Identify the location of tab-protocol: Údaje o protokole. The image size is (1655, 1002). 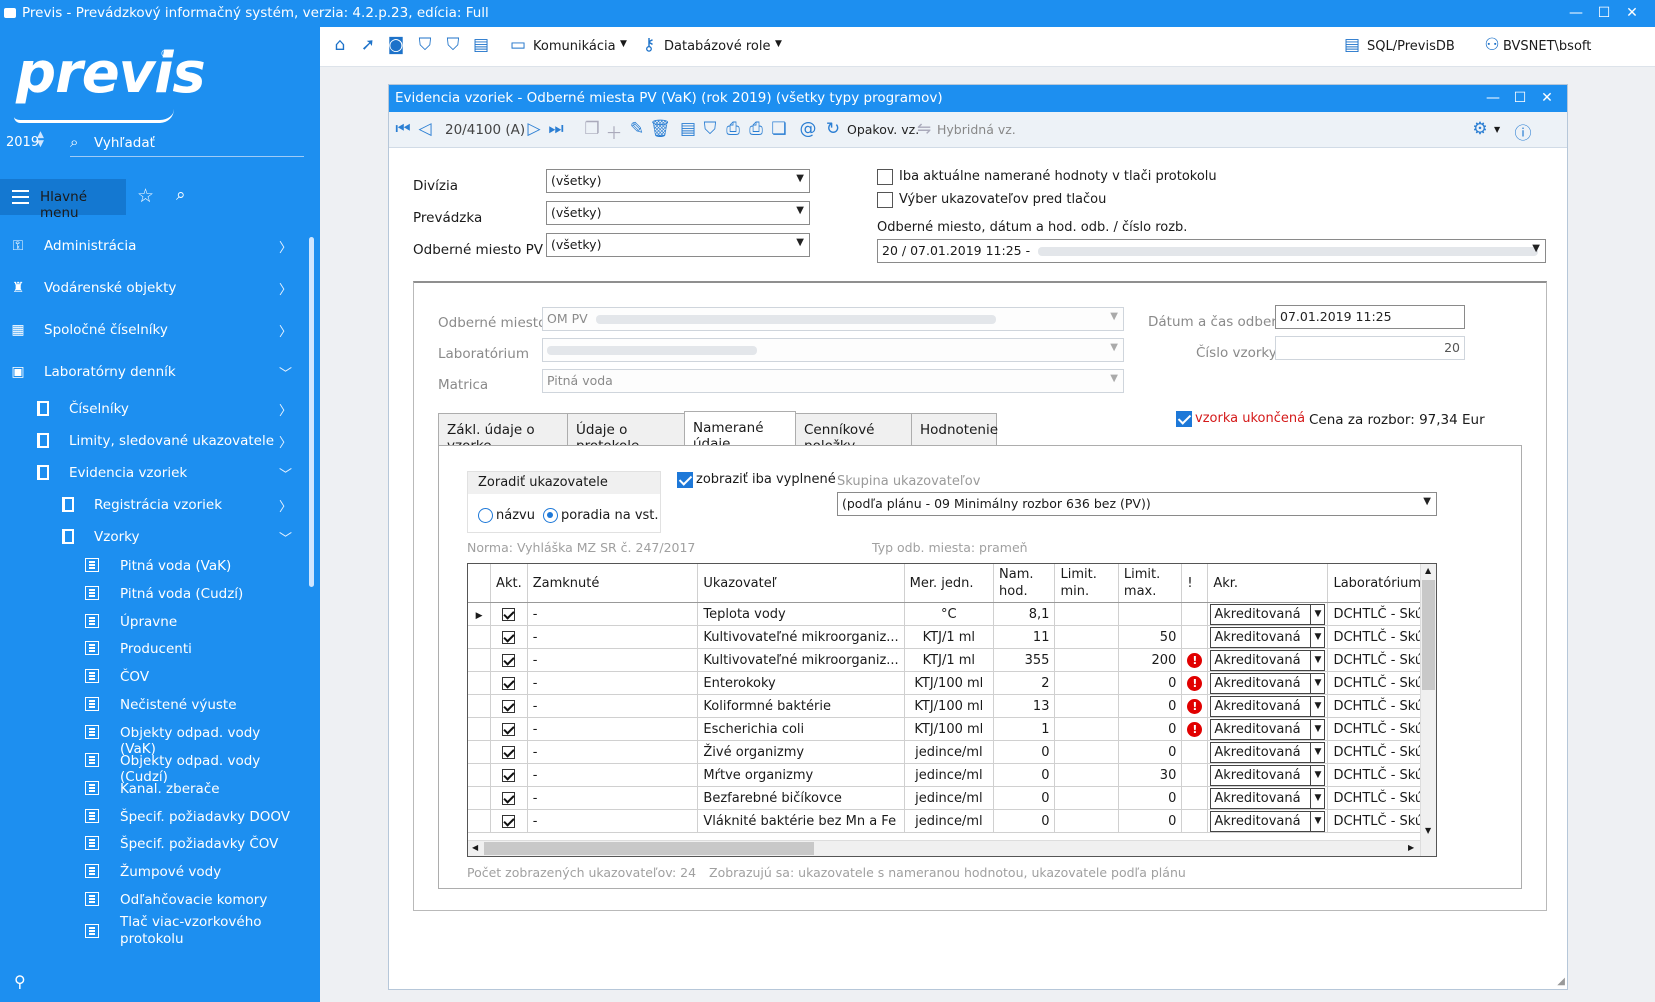
(626, 433).